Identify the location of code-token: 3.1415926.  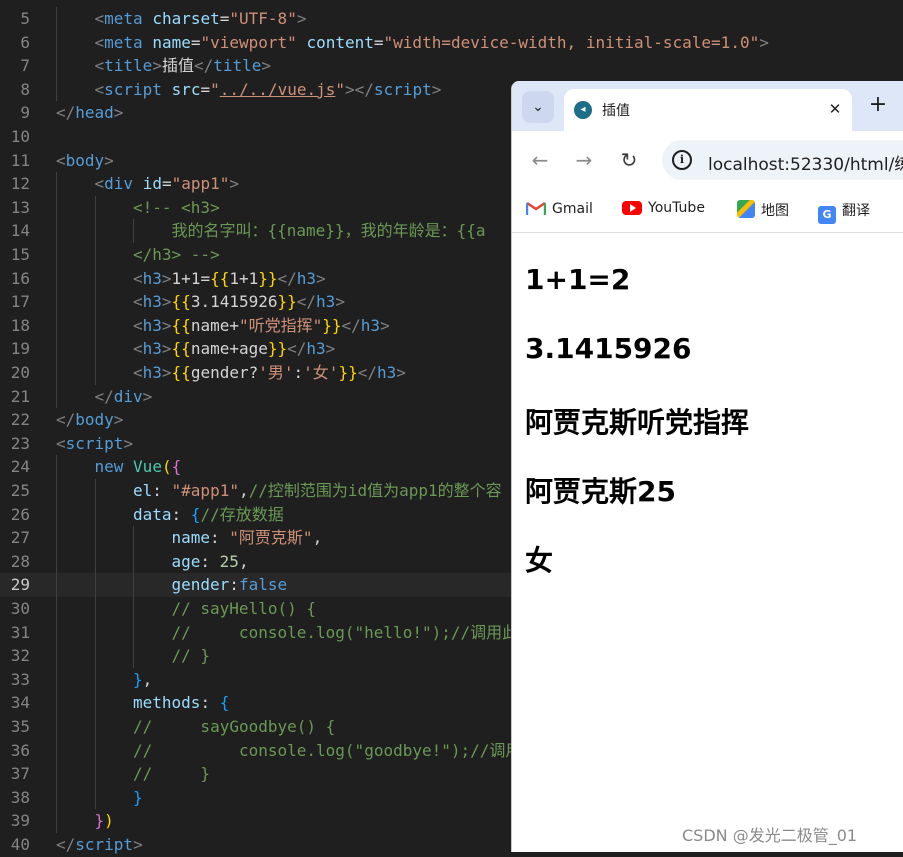
(234, 302).